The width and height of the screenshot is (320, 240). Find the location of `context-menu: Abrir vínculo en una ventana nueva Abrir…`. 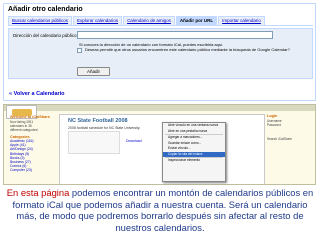

context-menu: Abrir vínculo en una ventana nueva Abrir… is located at coordinates (194, 152).